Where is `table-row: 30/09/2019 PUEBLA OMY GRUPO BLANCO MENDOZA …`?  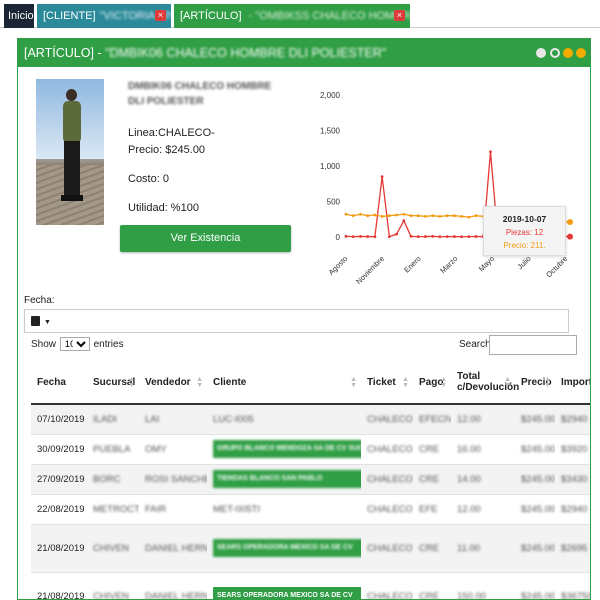
table-row: 30/09/2019 PUEBLA OMY GRUPO BLANCO MENDOZA … is located at coordinates (310, 448).